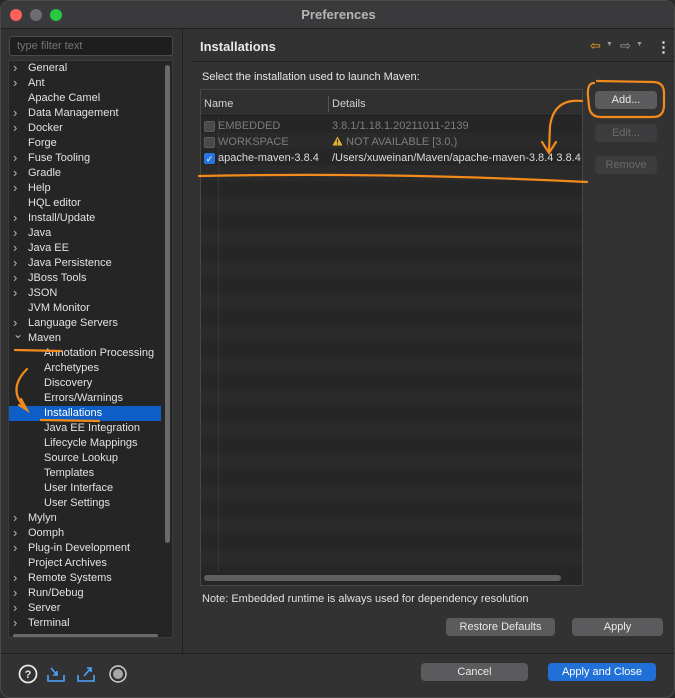 This screenshot has height=698, width=675. What do you see at coordinates (85, 323) in the screenshot?
I see `tree-item: › Language Servers` at bounding box center [85, 323].